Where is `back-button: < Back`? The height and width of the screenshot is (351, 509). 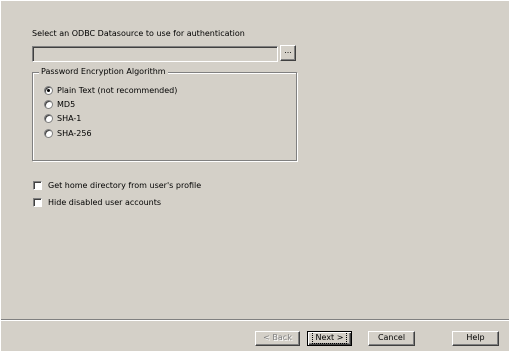 back-button: < Back is located at coordinates (277, 338).